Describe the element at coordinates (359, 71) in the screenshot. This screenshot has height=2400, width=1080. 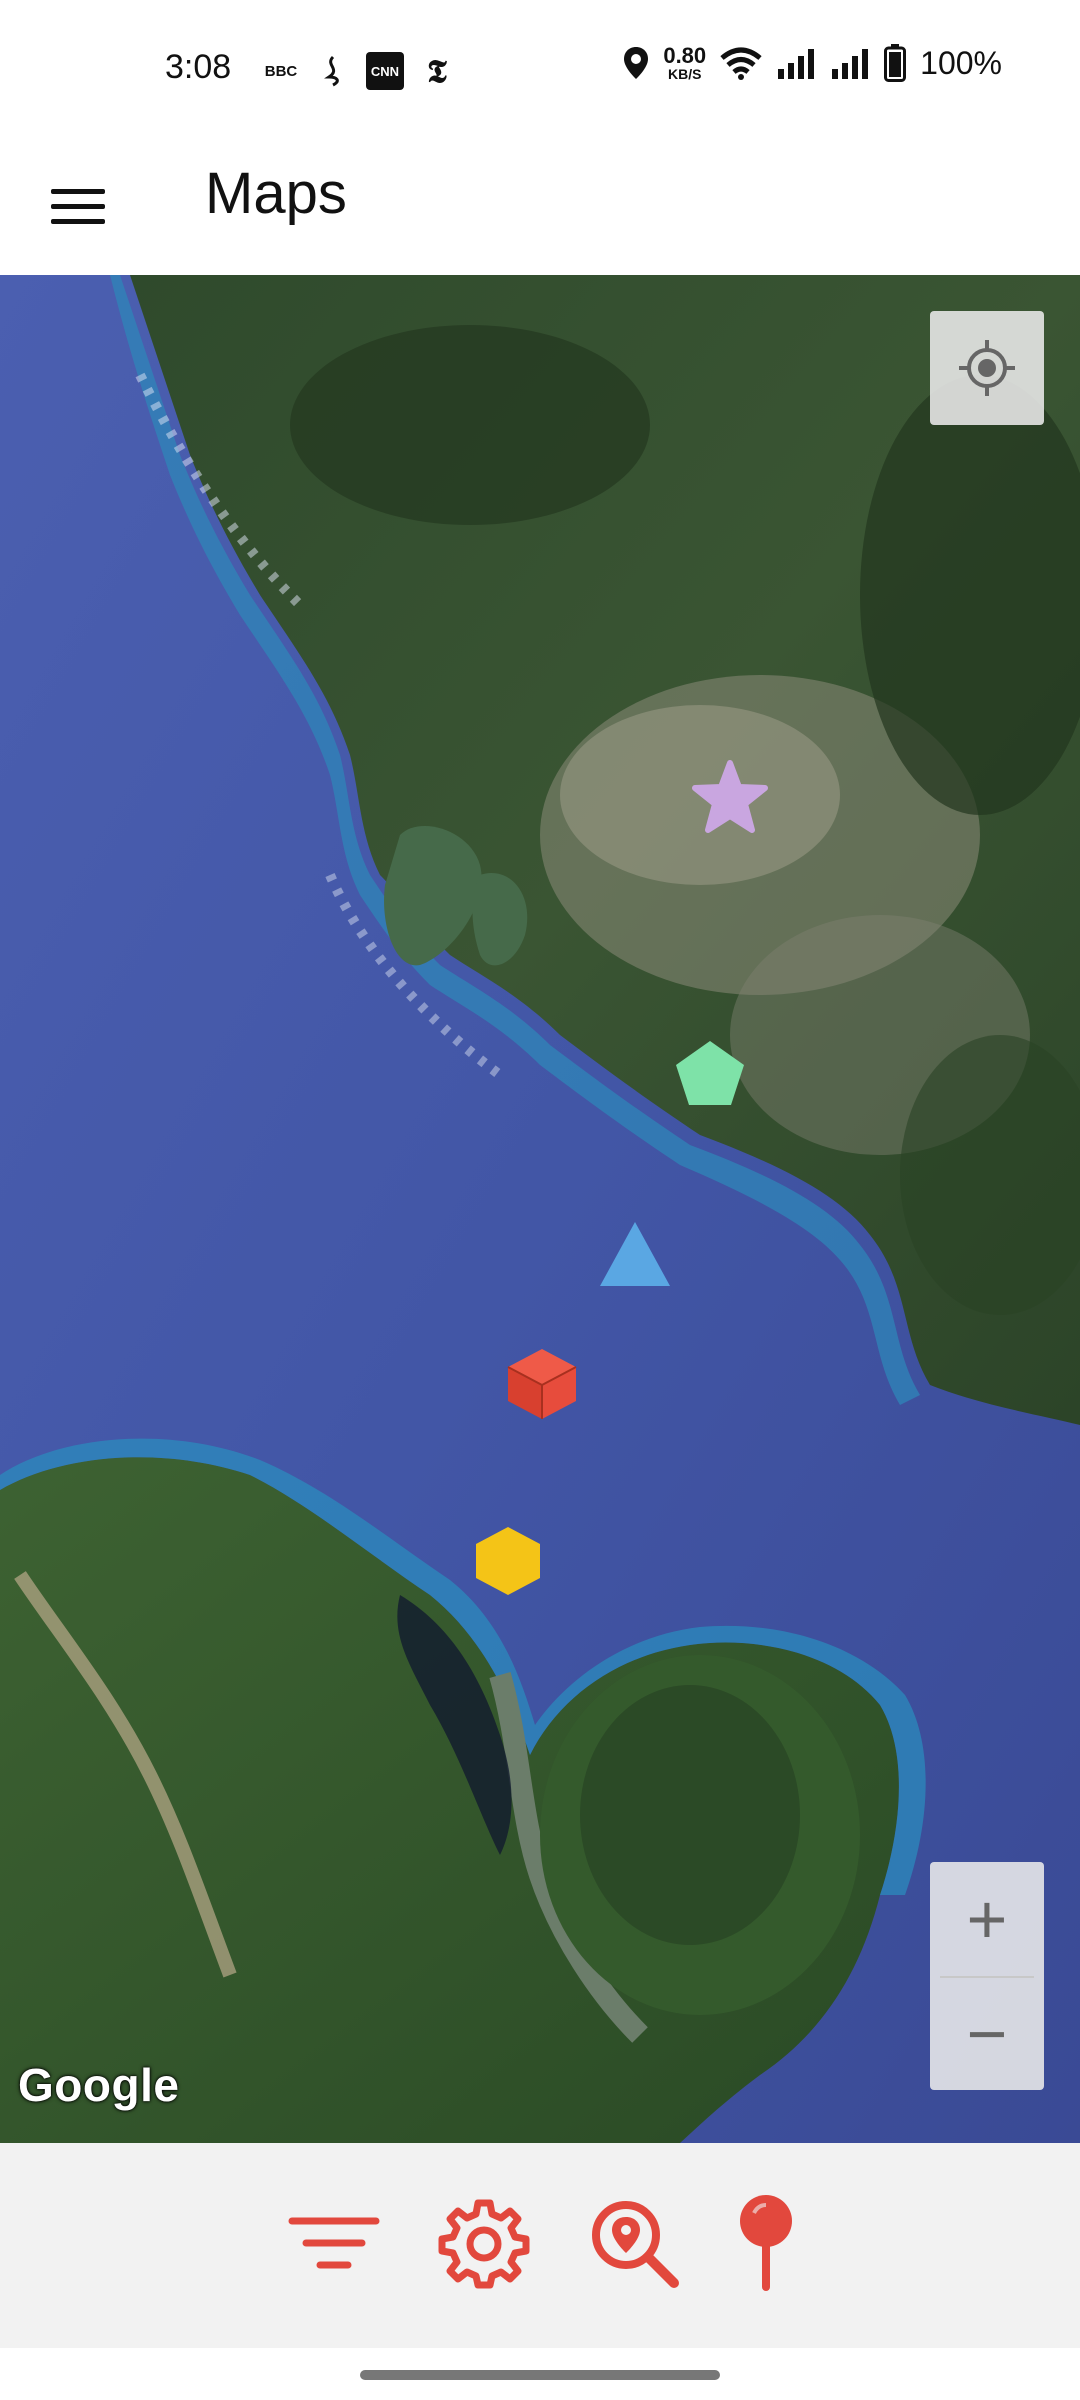
I see `notification-icons: BBC CNN 𝕿` at that location.